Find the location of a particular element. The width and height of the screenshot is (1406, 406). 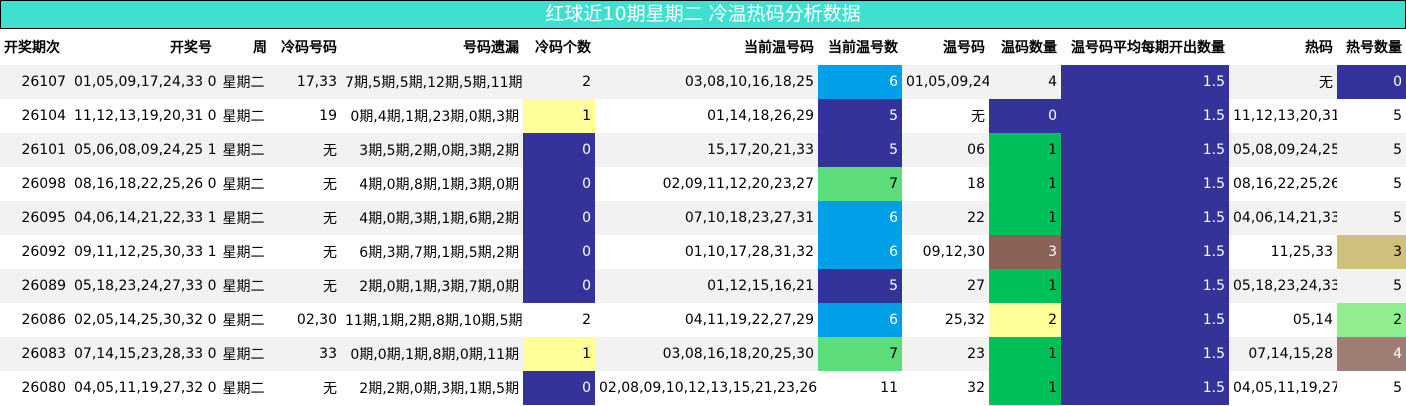

cell-period: 26089 is located at coordinates (35, 286).